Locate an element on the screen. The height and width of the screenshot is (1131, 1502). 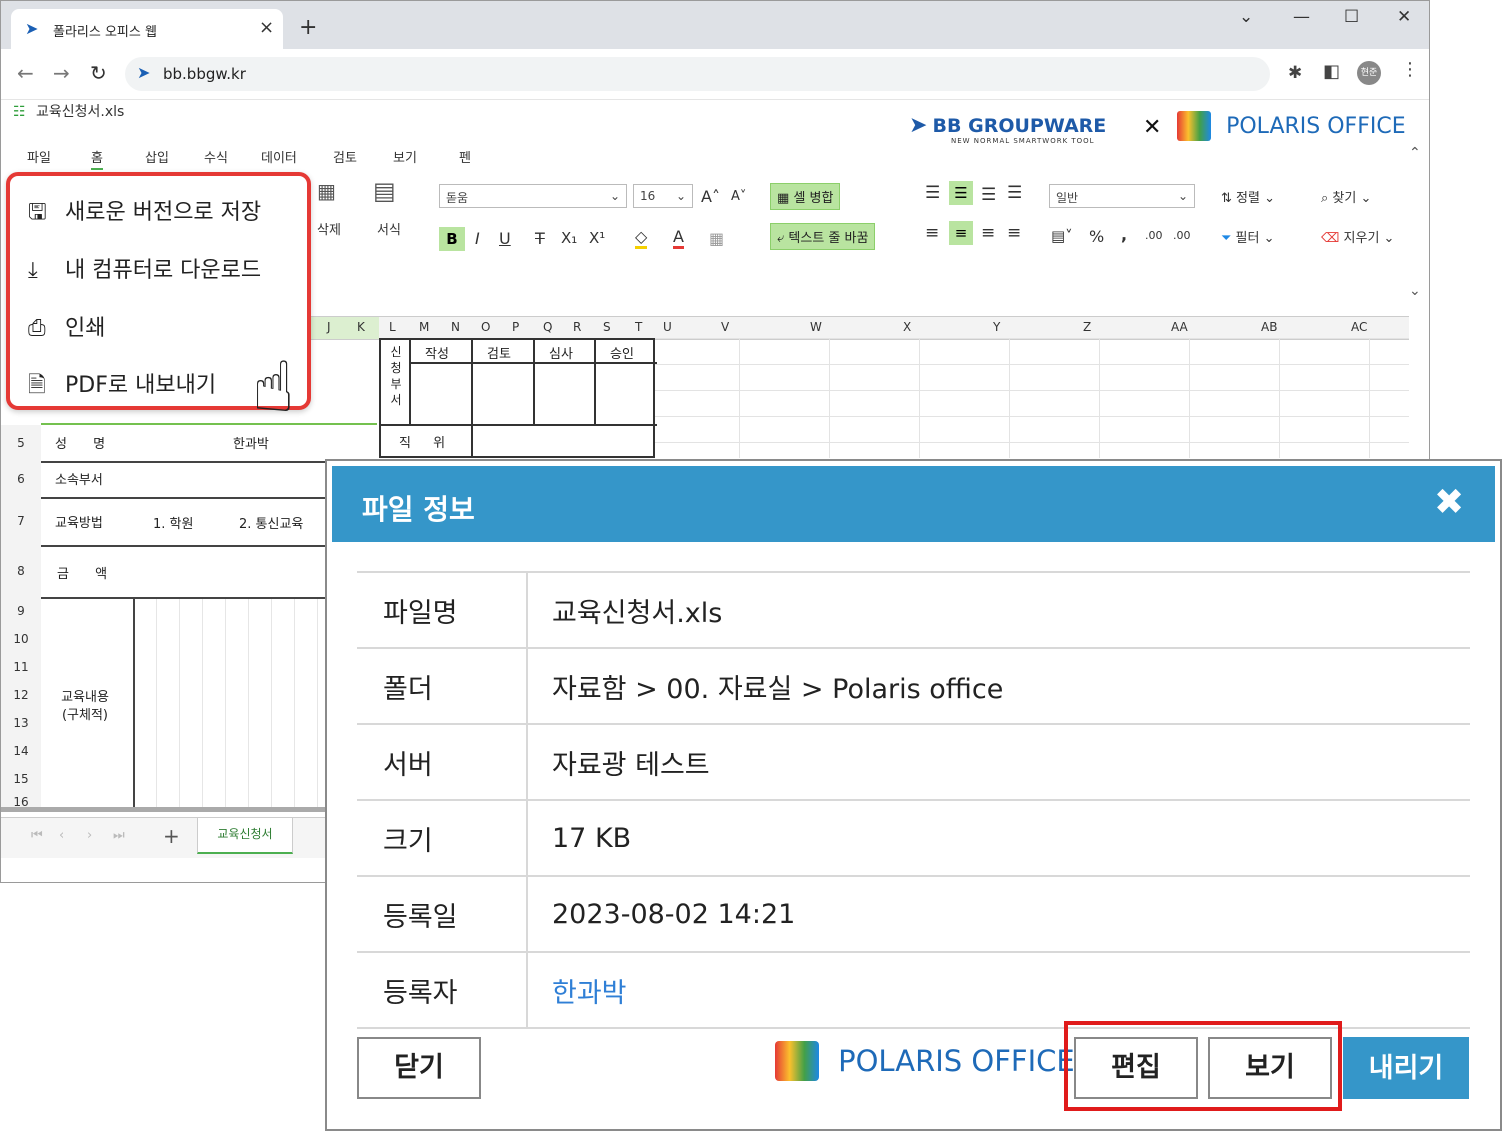
back-icon: ← is located at coordinates (25, 73).